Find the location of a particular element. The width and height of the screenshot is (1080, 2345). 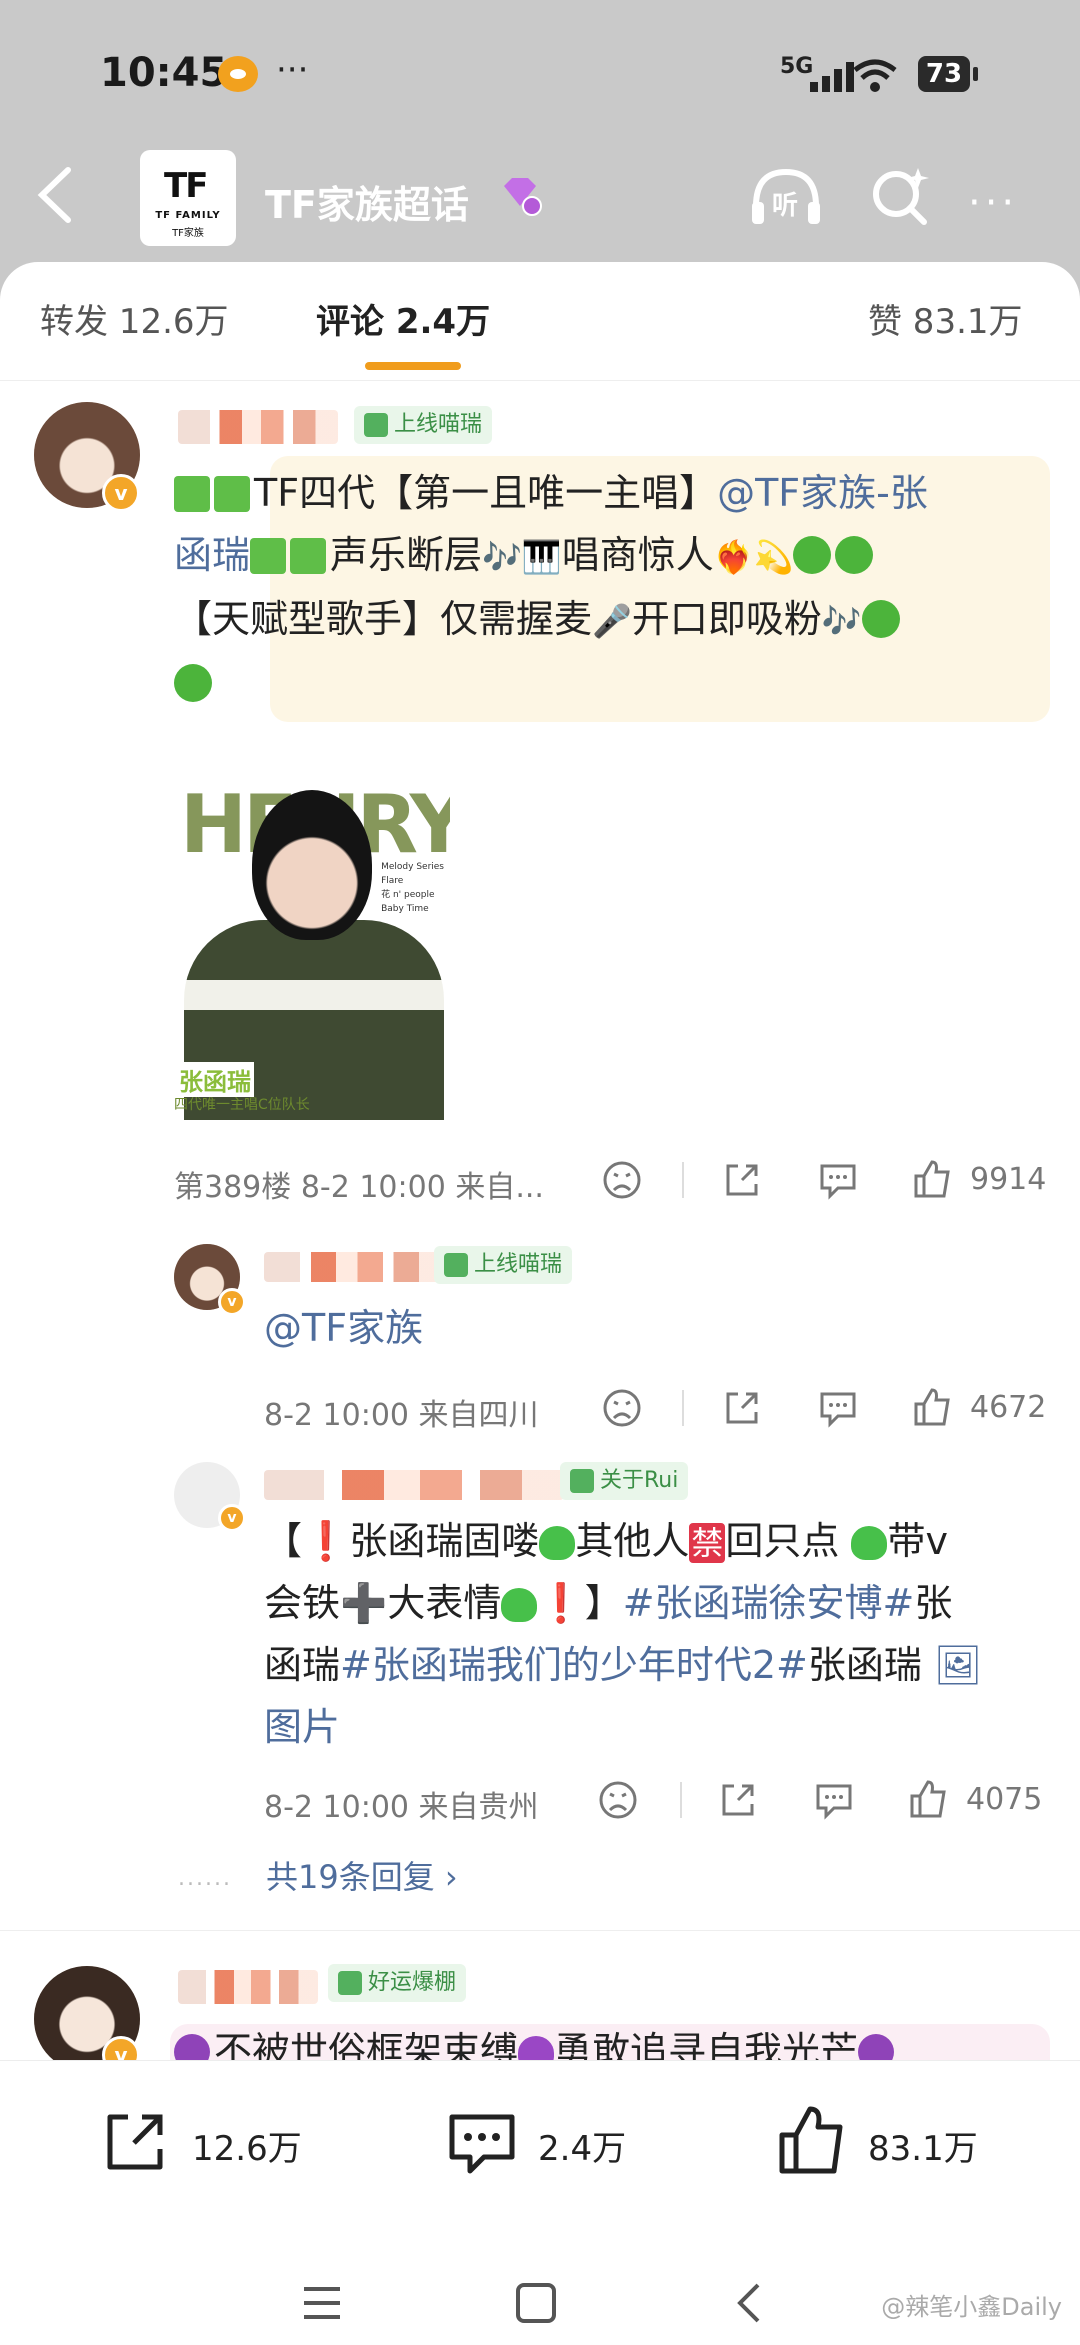

like-count: 9914 is located at coordinates (1008, 1179).